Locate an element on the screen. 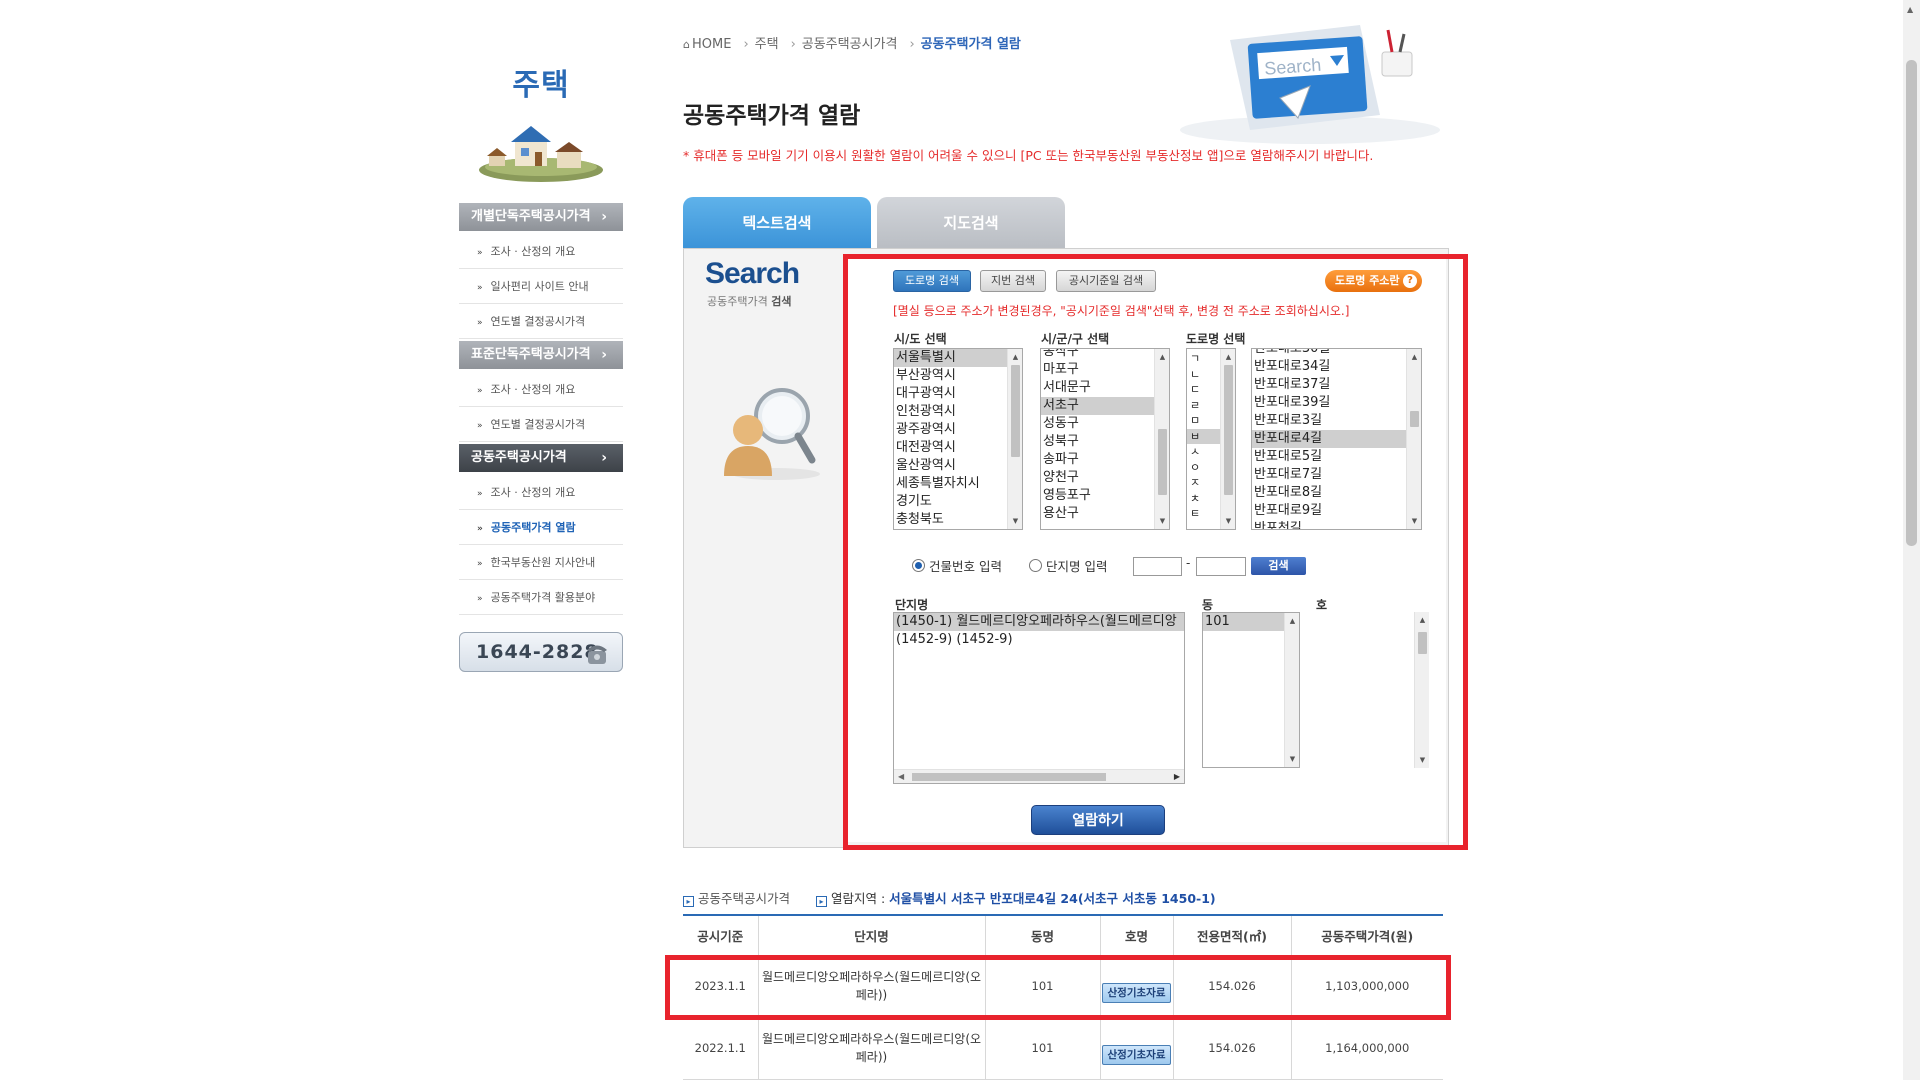 The height and width of the screenshot is (1080, 1920). sidebar-item-ilsapyeonri: » 일사편리 사이트 안내 is located at coordinates (541, 286).